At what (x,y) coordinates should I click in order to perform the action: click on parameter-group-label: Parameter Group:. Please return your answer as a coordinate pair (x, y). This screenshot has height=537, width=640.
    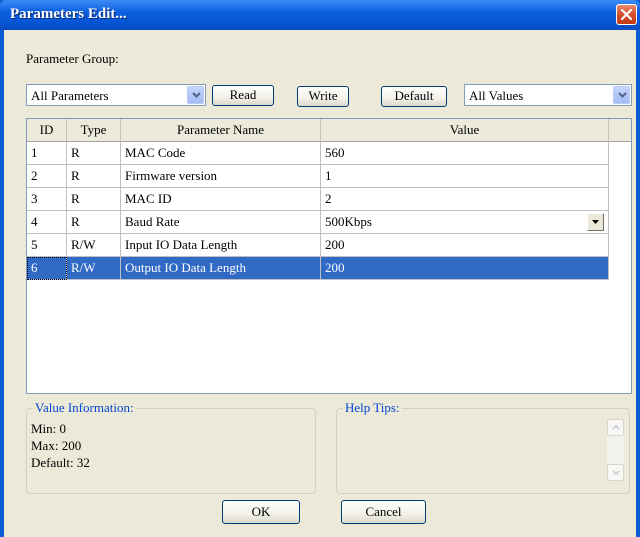
    Looking at the image, I should click on (72, 58).